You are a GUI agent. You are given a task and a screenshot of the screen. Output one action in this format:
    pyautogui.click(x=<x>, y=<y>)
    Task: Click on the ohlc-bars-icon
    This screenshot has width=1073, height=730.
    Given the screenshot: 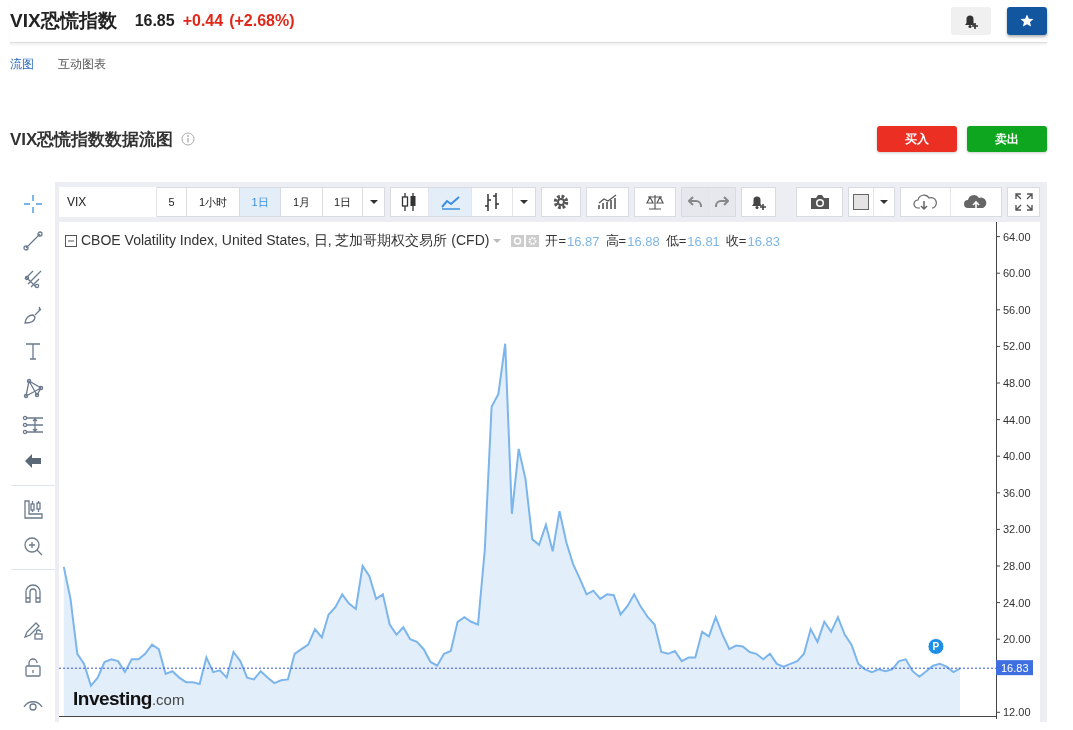 What is the action you would take?
    pyautogui.click(x=492, y=202)
    